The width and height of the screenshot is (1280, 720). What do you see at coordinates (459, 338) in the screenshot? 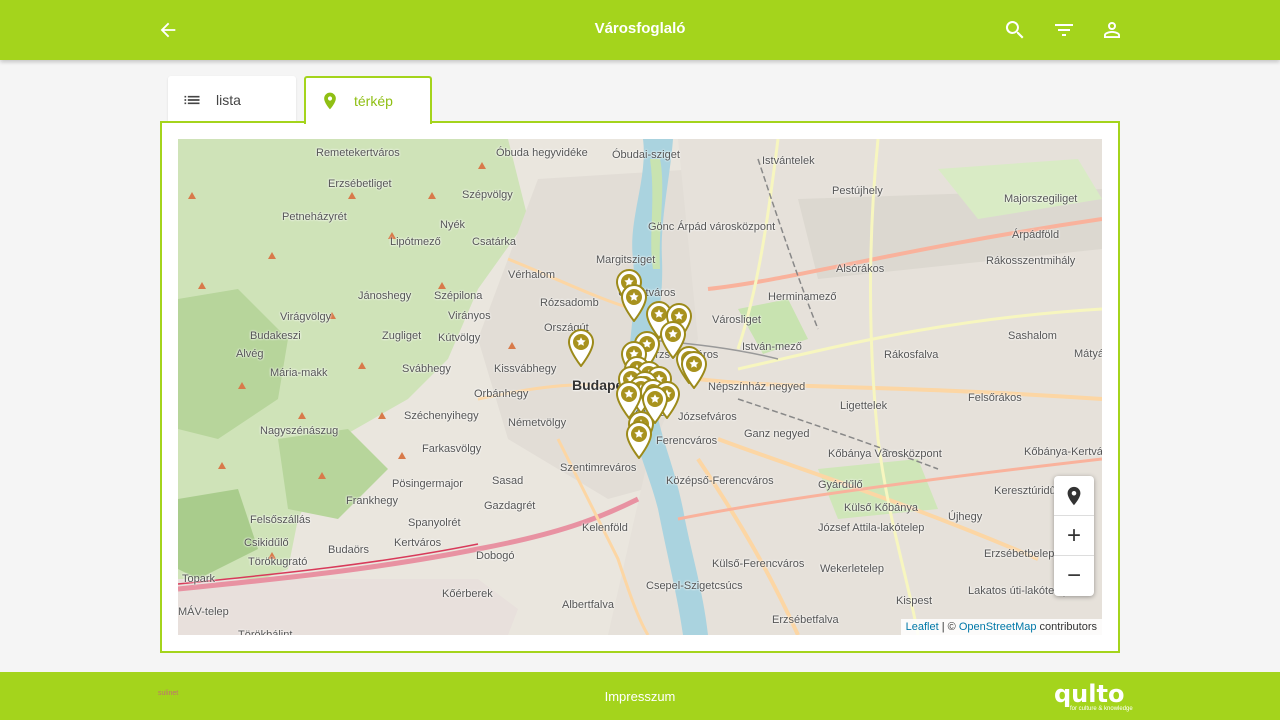
I see `map-place-label: Kútvölgy` at bounding box center [459, 338].